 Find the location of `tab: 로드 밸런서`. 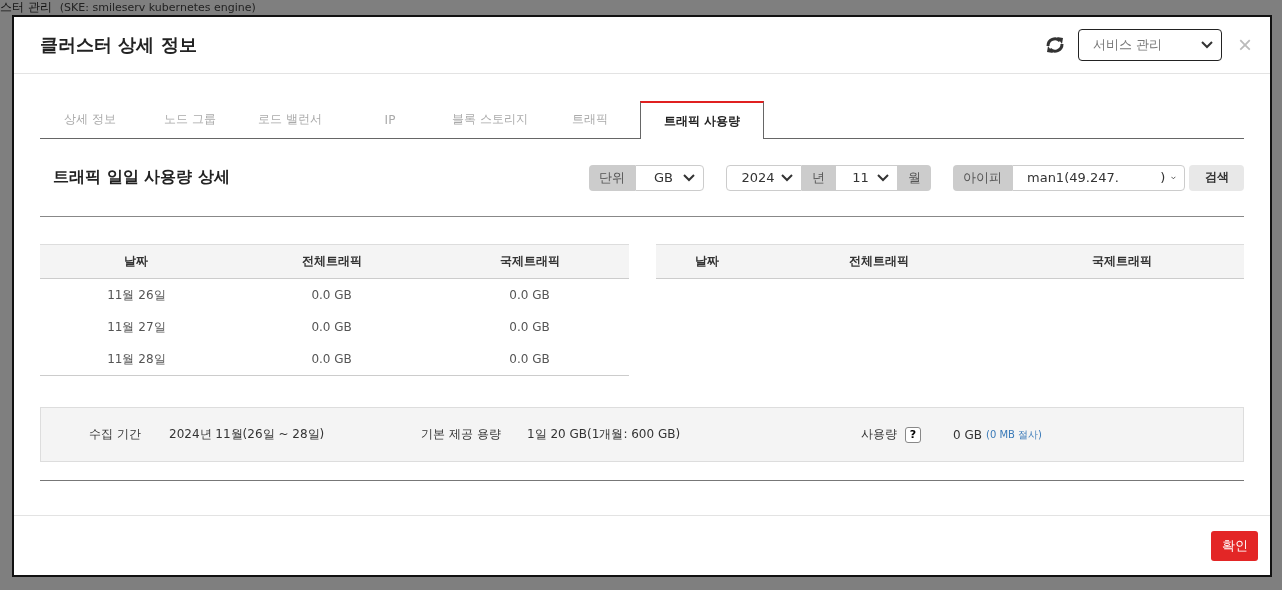

tab: 로드 밸런서 is located at coordinates (290, 119).